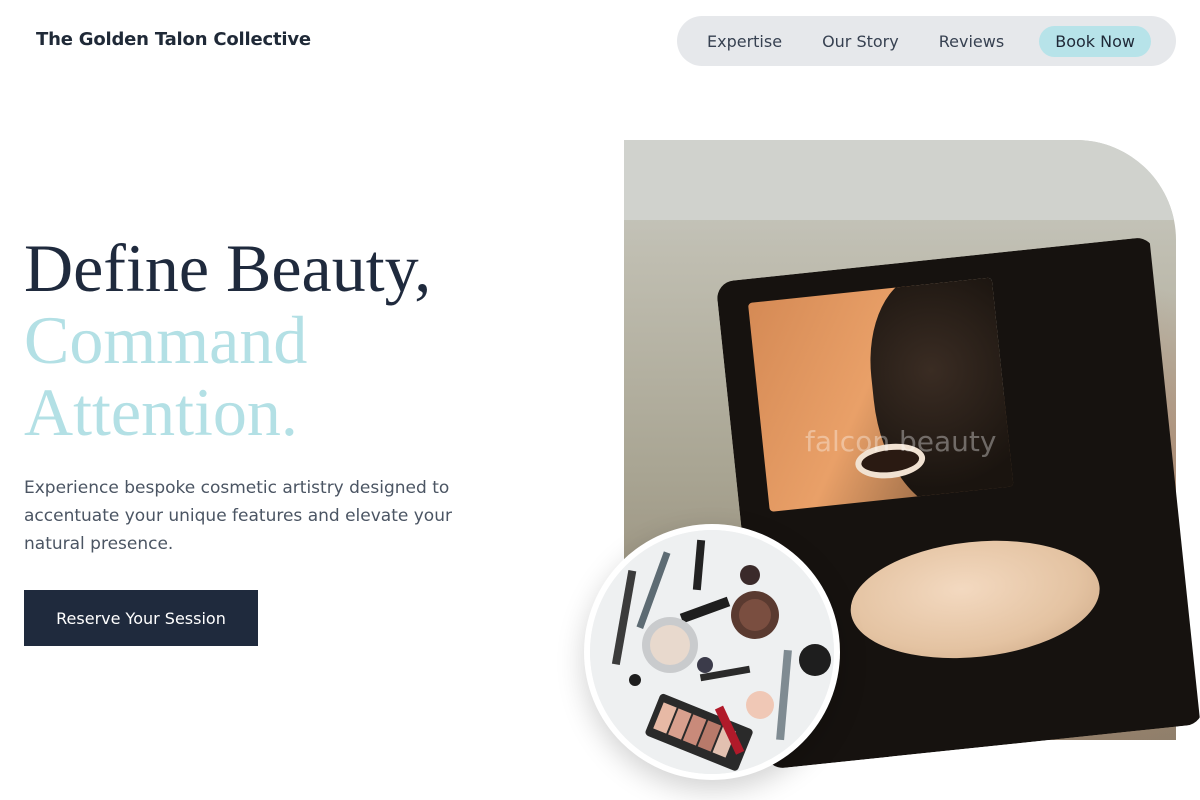 The height and width of the screenshot is (800, 1200). I want to click on image-watermark: falcon beauty, so click(901, 441).